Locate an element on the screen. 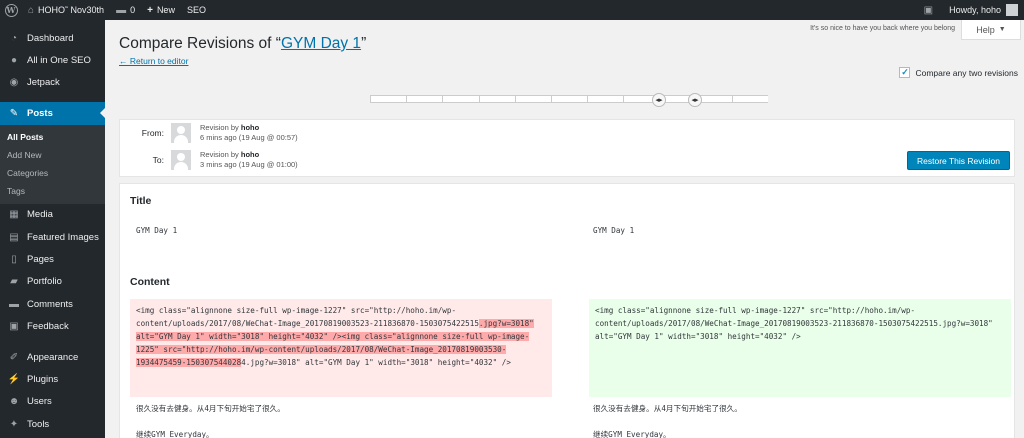  sidebar-item-label: Users is located at coordinates (39, 402).